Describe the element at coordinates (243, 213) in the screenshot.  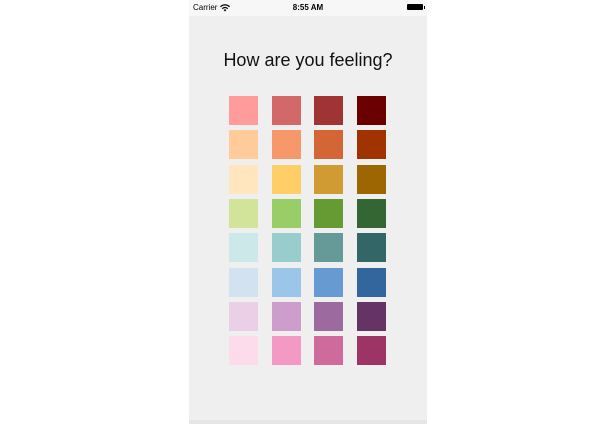
I see `color-swatch-r4-c1` at that location.